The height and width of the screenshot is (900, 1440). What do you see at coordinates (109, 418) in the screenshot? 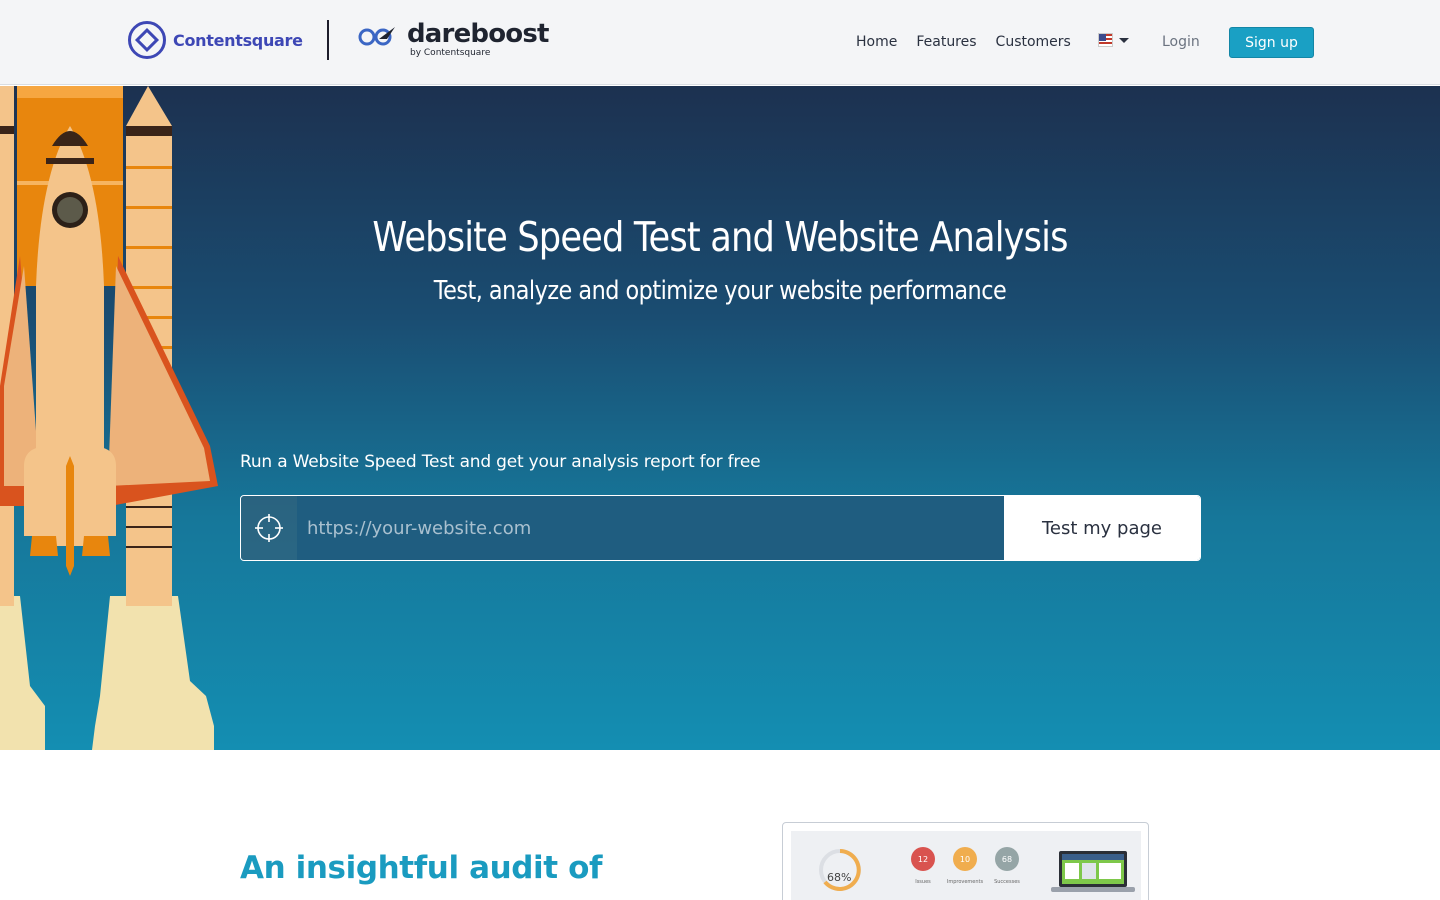
I see `rocket-illustration` at bounding box center [109, 418].